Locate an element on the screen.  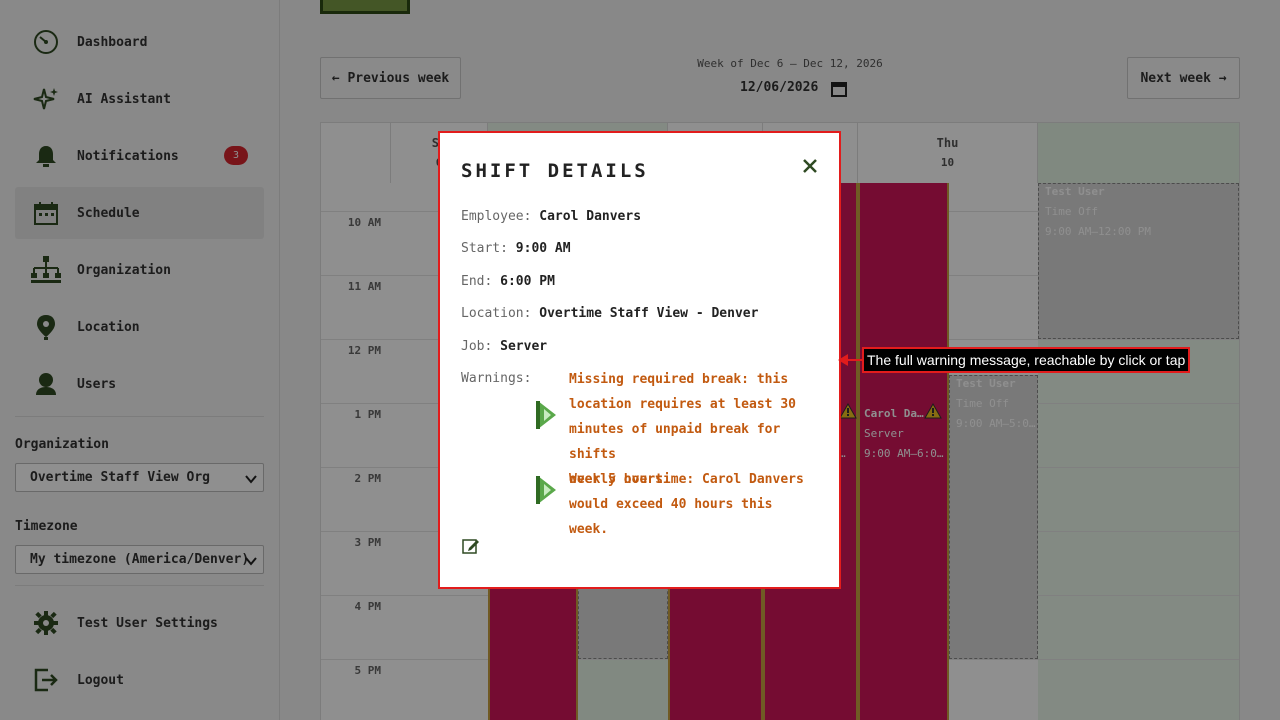
end-value: 6:00 PM is located at coordinates (527, 281).